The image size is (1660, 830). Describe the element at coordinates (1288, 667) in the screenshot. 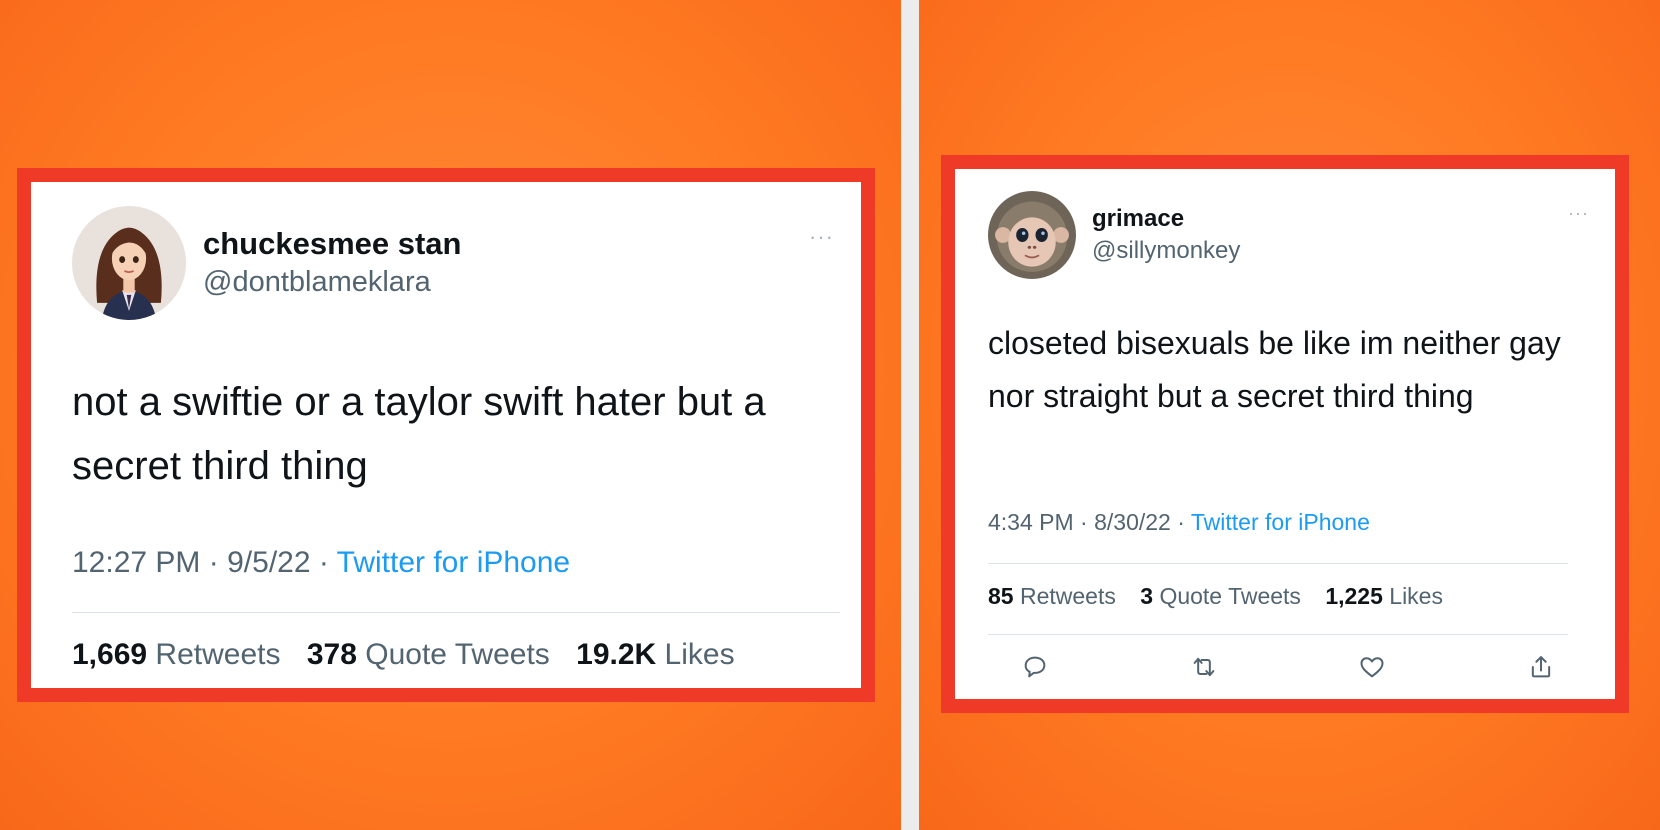

I see `tweet-actions-bar` at that location.